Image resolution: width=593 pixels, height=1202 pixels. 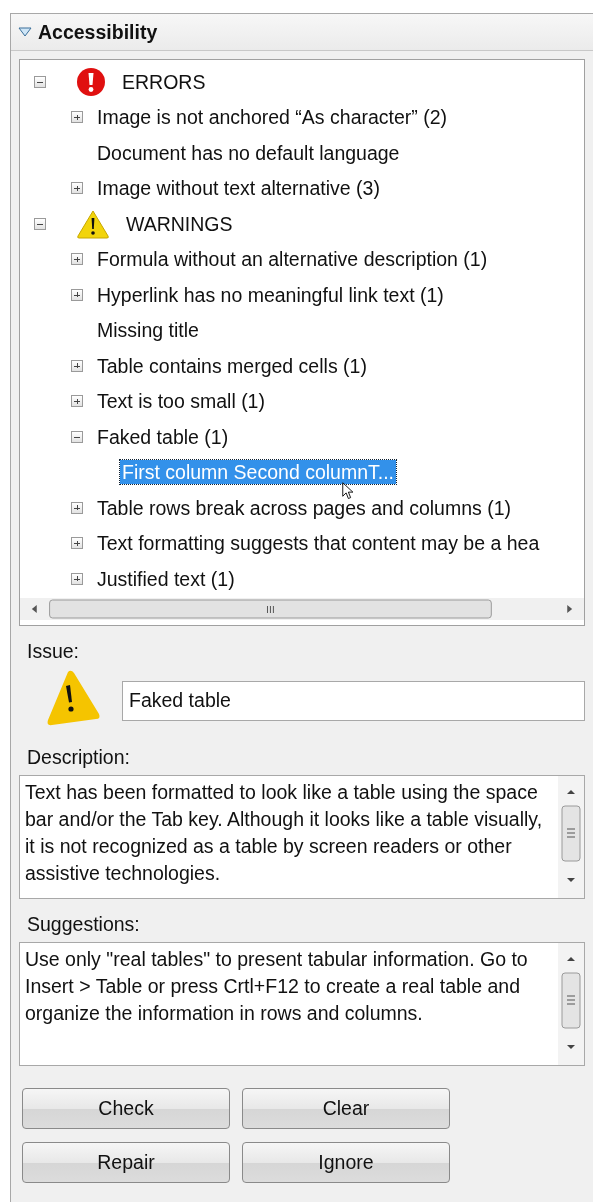 What do you see at coordinates (148, 330) in the screenshot?
I see `tree-item: Missing title` at bounding box center [148, 330].